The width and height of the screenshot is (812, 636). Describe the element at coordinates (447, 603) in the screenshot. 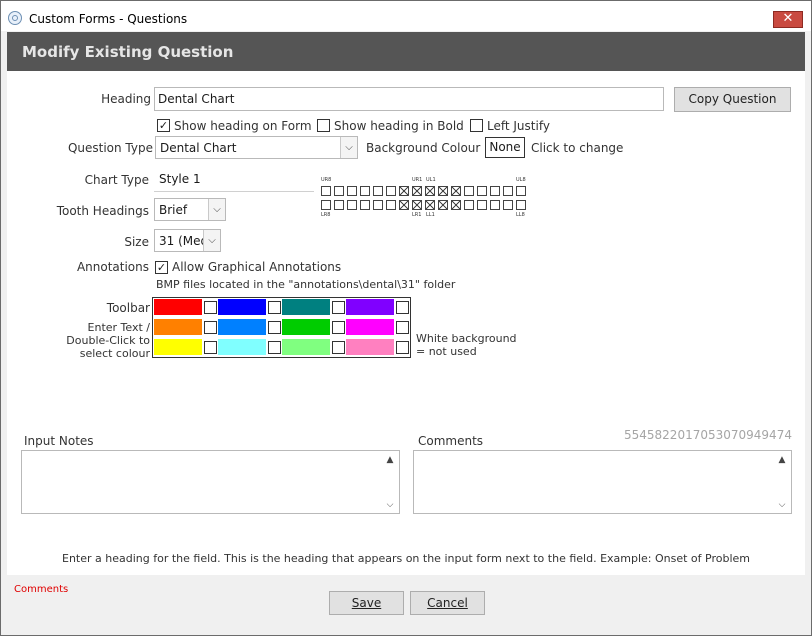

I see `cancel-button: Cancel` at that location.